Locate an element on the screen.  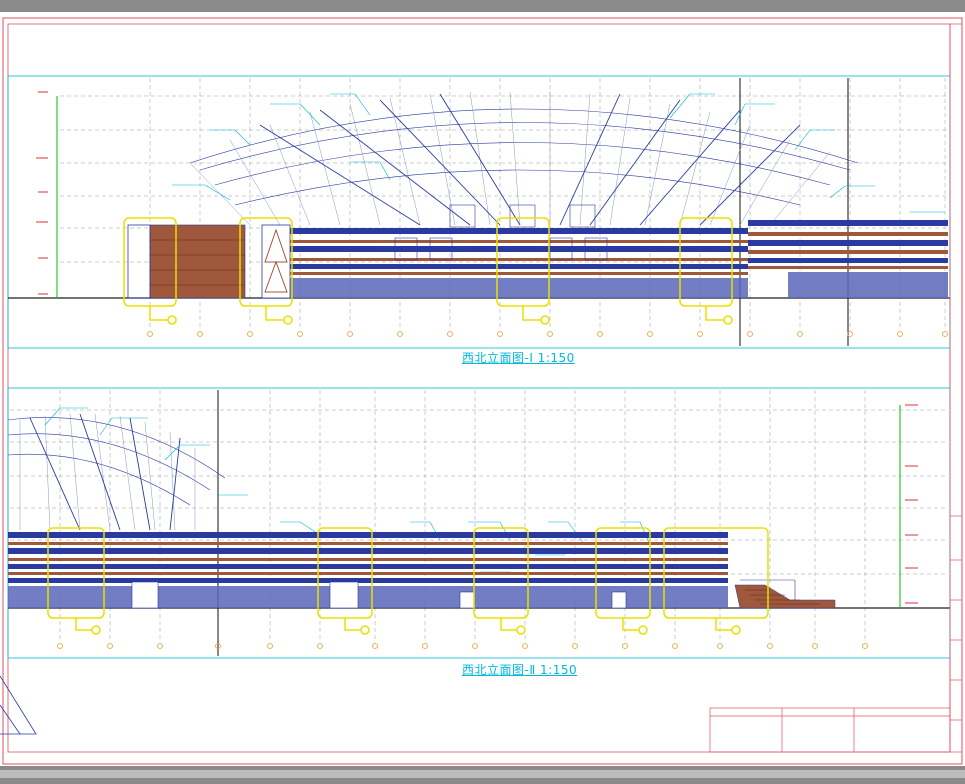
north-arrow is located at coordinates (18, 705).